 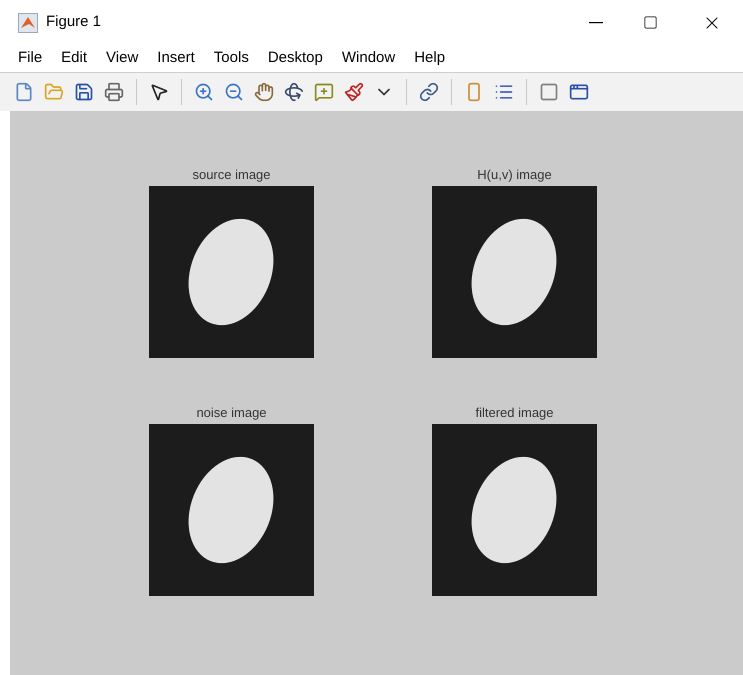 I want to click on menu-item: Desktop, so click(x=295, y=58).